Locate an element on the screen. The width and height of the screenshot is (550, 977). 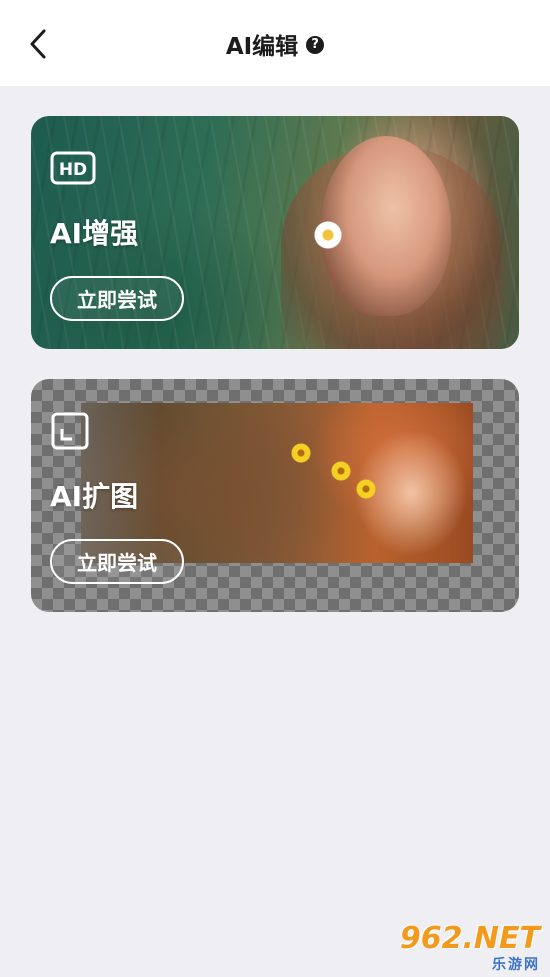
card-title: AI扩图 is located at coordinates (94, 496).